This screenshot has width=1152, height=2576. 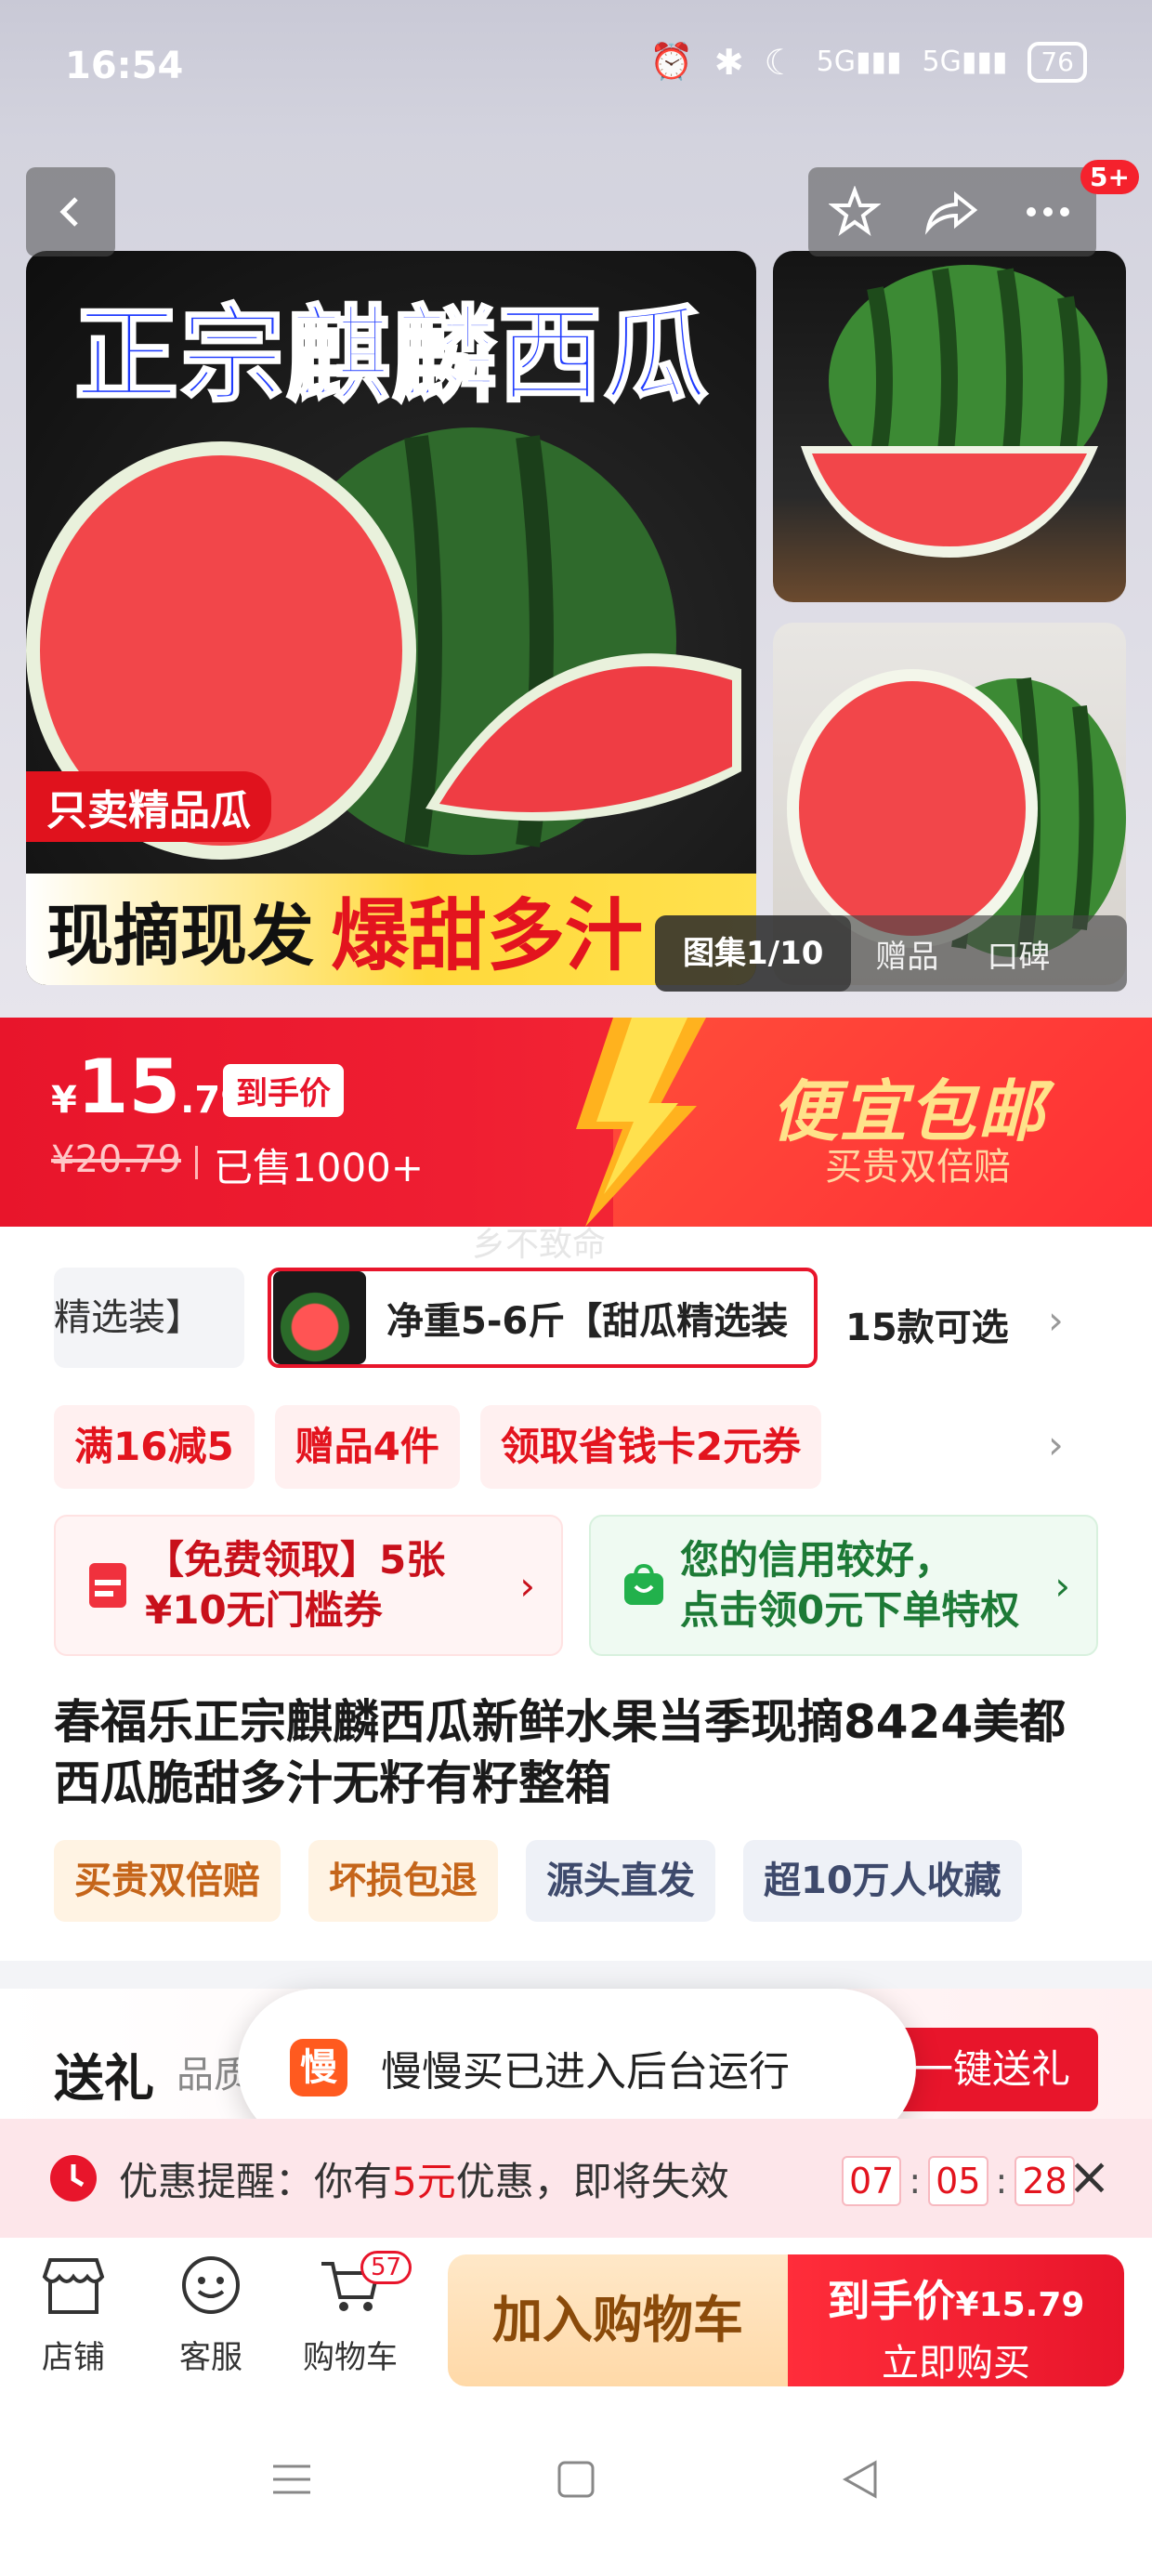 I want to click on back-button, so click(x=70, y=211).